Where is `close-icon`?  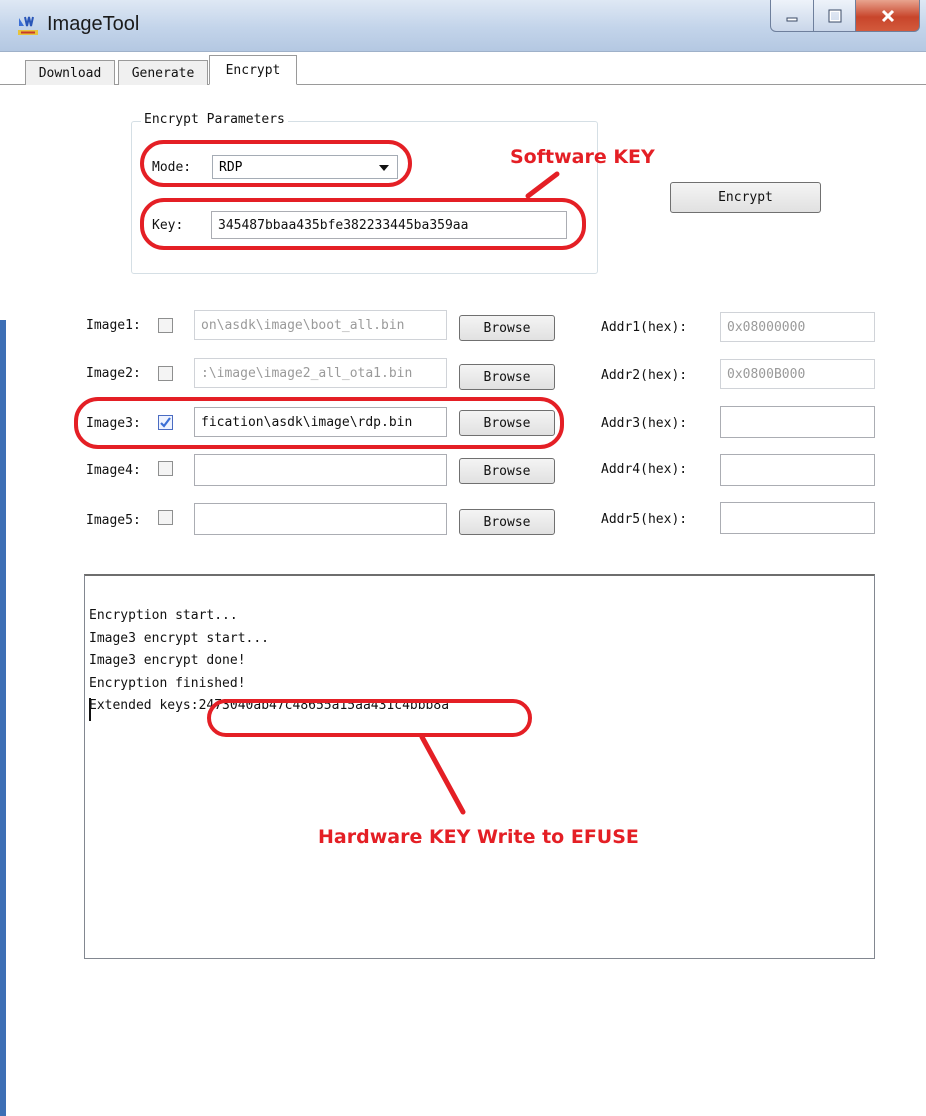 close-icon is located at coordinates (887, 15).